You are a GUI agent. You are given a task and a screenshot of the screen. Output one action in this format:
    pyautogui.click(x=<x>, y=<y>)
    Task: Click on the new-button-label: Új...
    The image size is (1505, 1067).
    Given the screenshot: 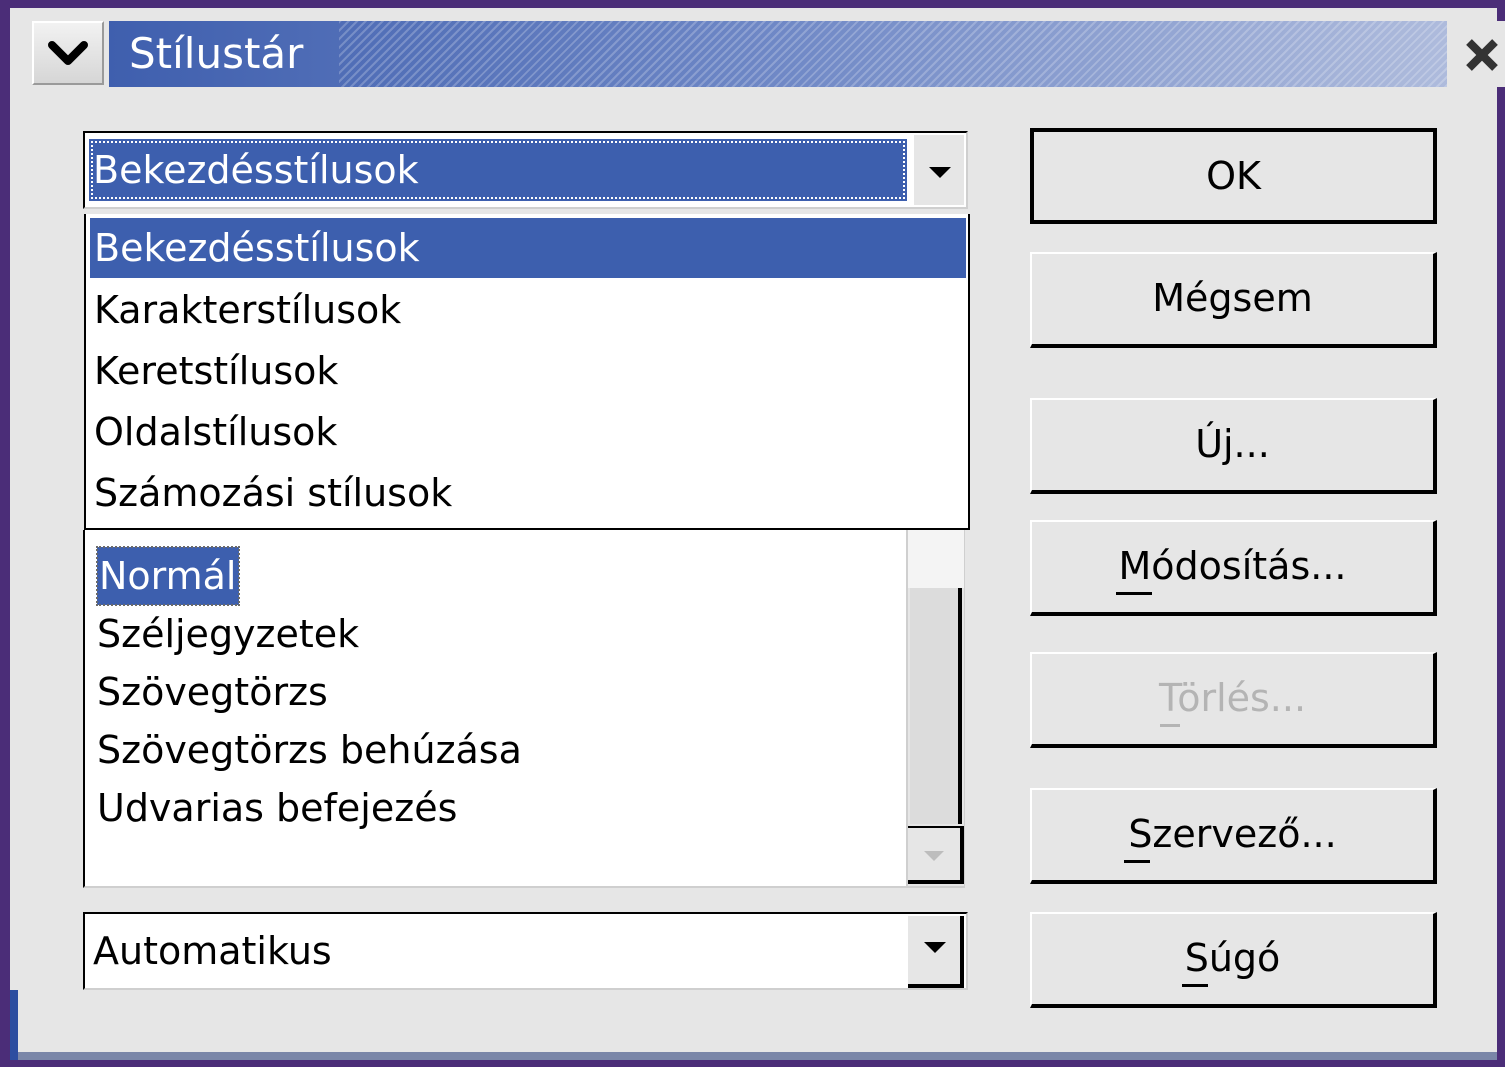 What is the action you would take?
    pyautogui.click(x=1232, y=444)
    